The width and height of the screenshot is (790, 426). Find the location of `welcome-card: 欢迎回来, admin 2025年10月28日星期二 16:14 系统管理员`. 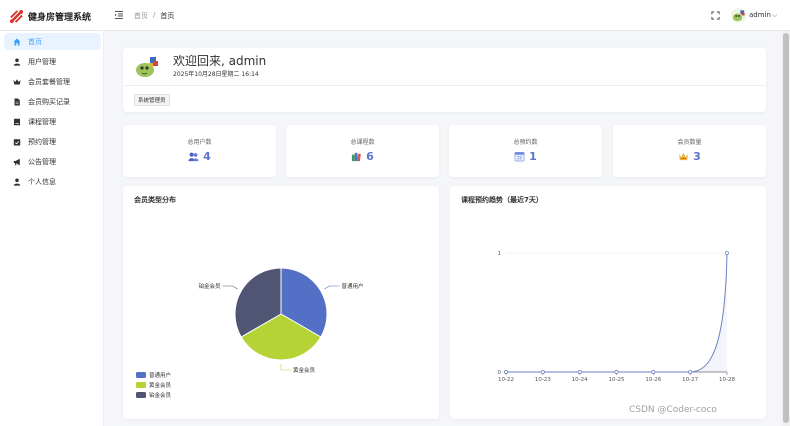

welcome-card: 欢迎回来, admin 2025年10月28日星期二 16:14 系统管理员 is located at coordinates (444, 80).